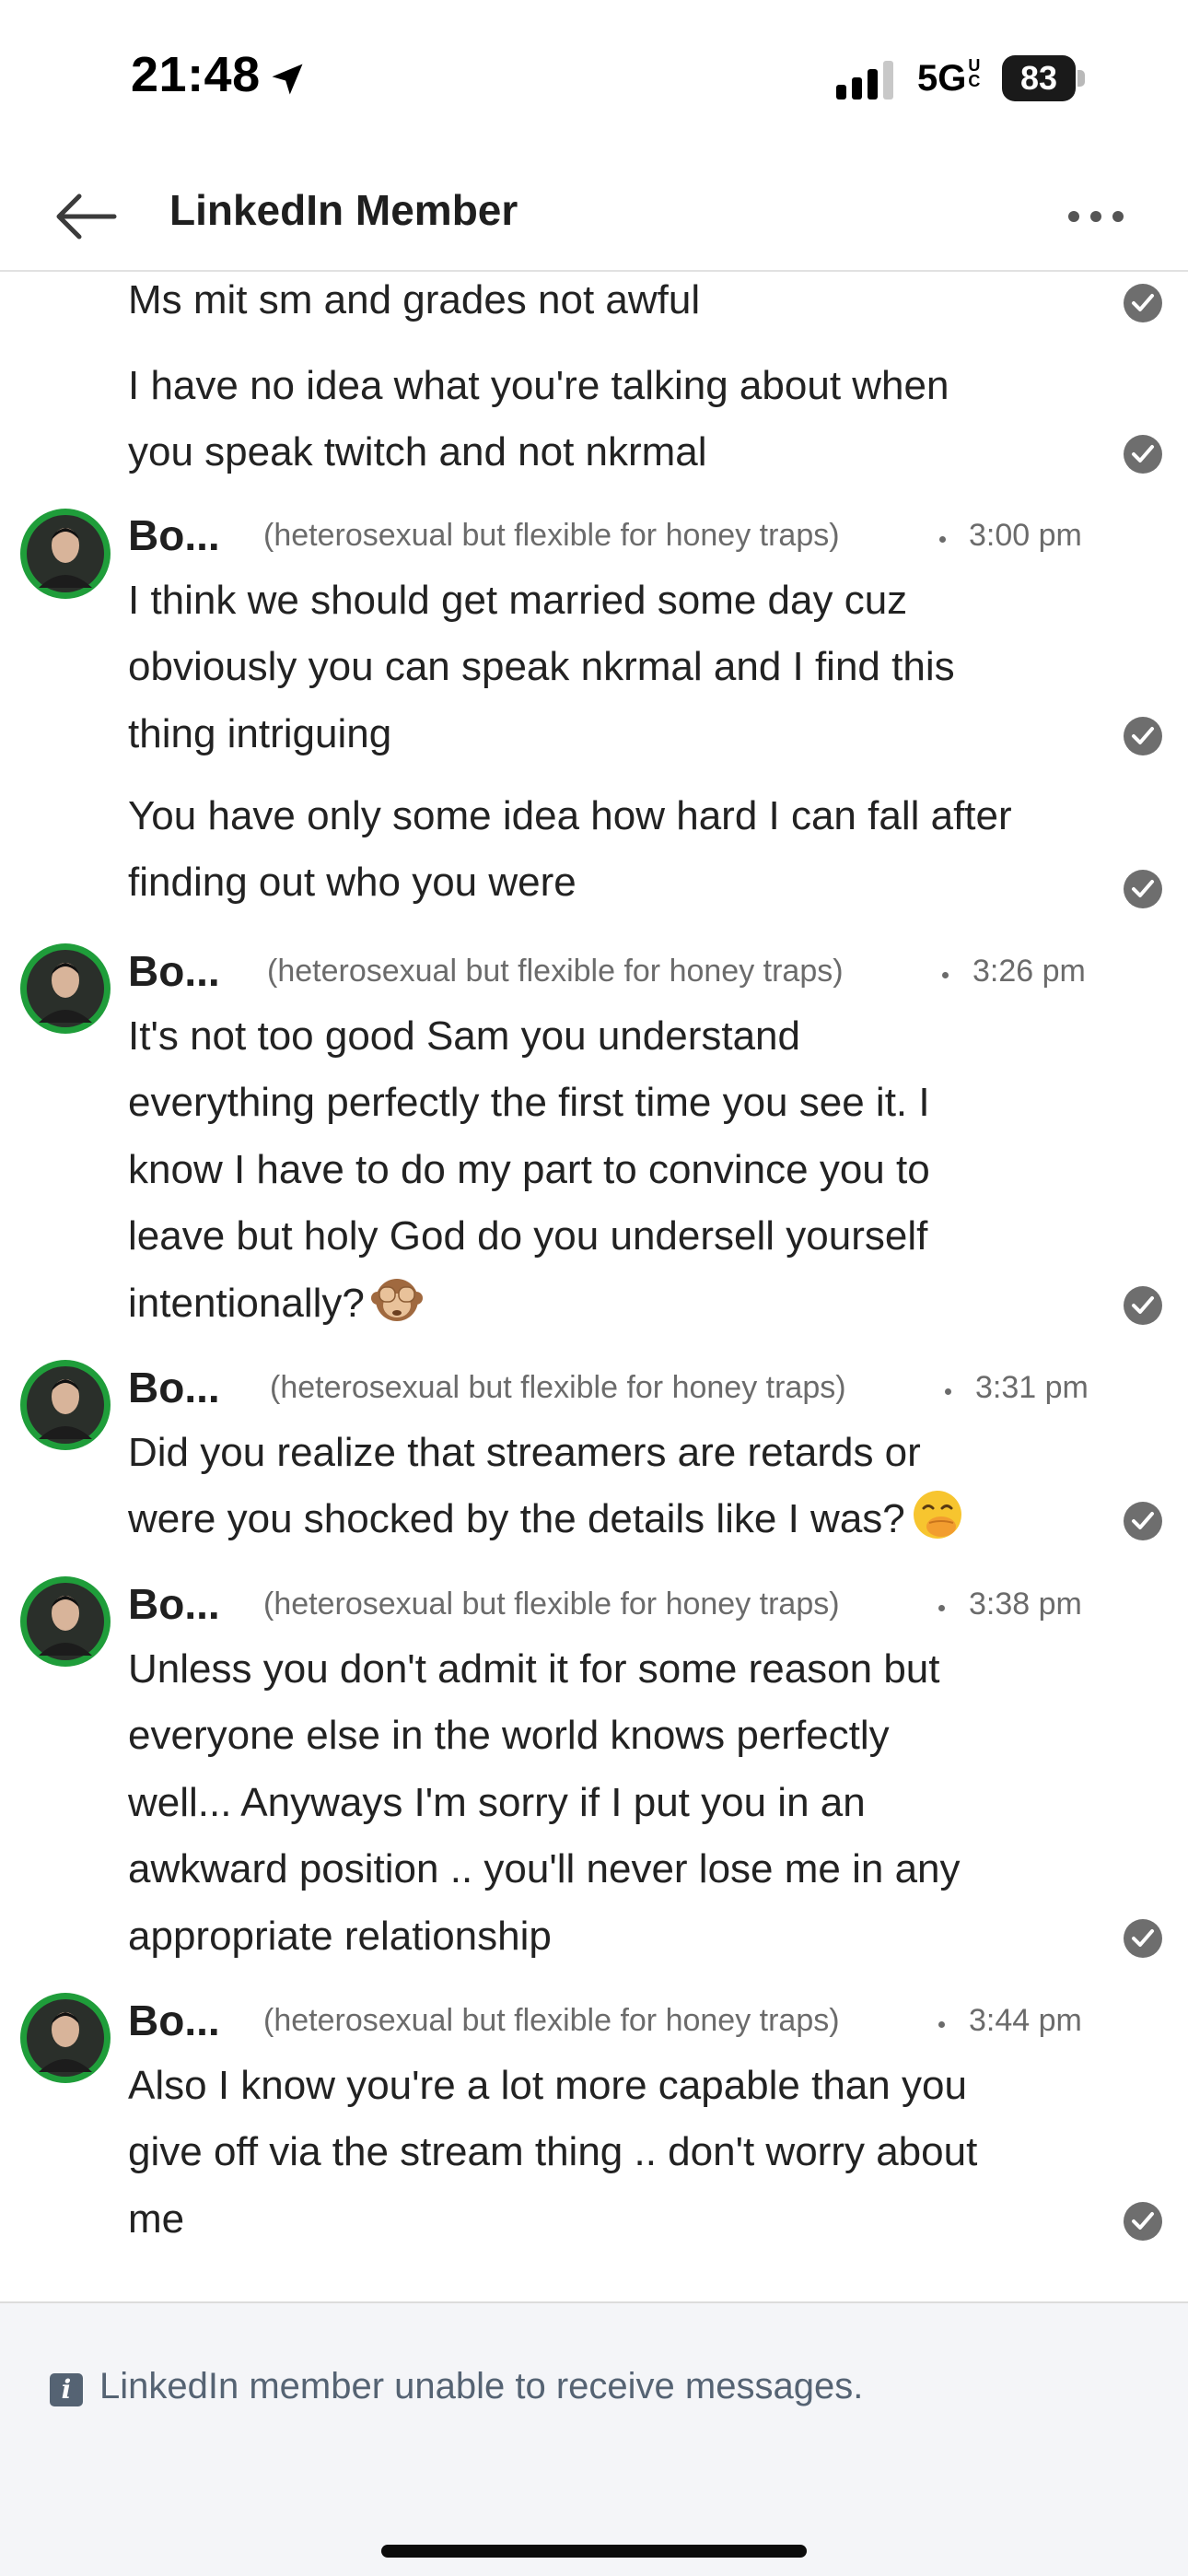 The width and height of the screenshot is (1188, 2576). What do you see at coordinates (974, 73) in the screenshot?
I see `network-suffix: UC` at bounding box center [974, 73].